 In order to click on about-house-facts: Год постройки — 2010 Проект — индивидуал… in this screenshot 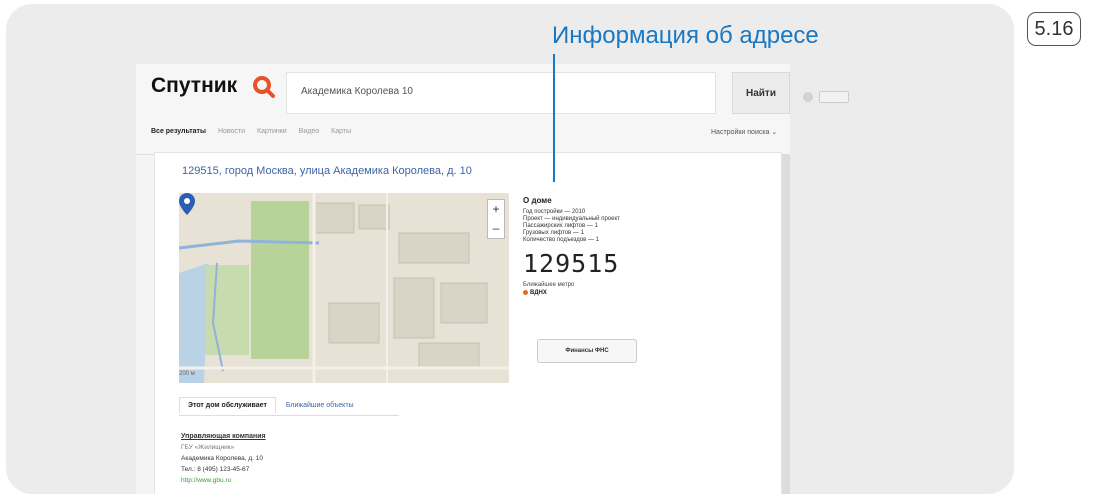, I will do `click(593, 226)`.